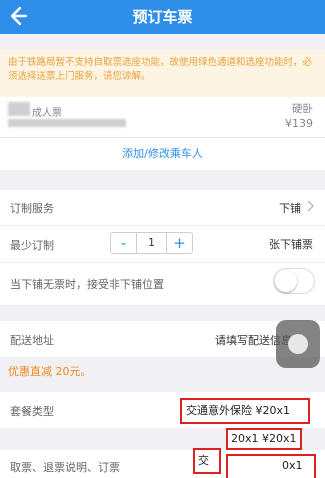 The width and height of the screenshot is (325, 478). Describe the element at coordinates (207, 461) in the screenshot. I see `package-option: 交` at that location.